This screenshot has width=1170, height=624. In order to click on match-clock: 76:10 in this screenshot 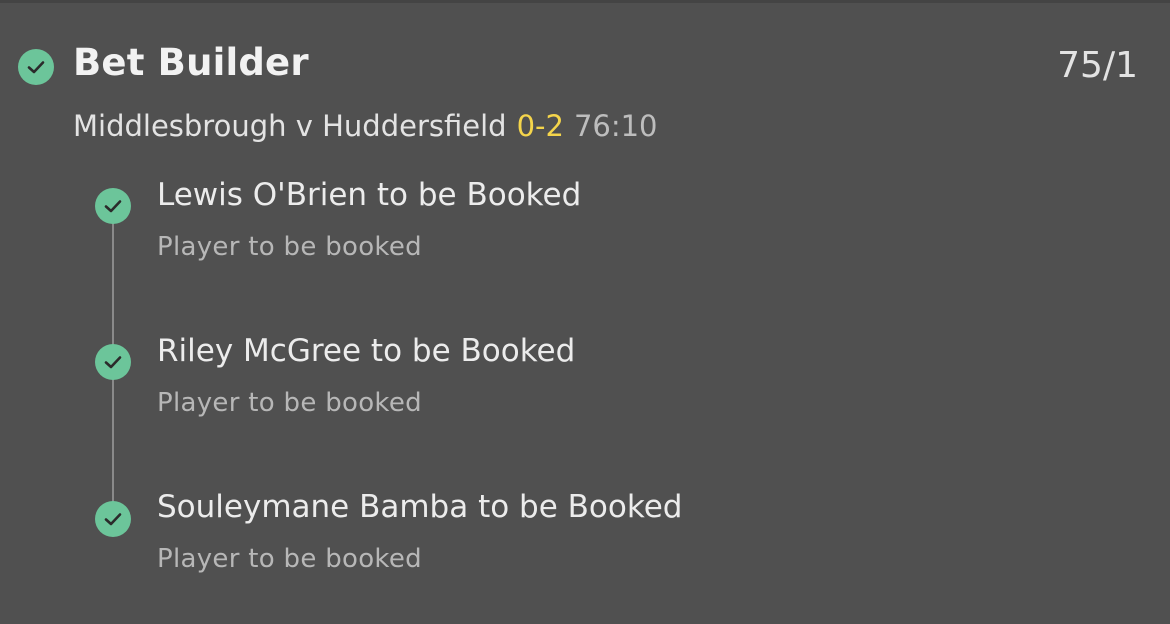, I will do `click(615, 126)`.